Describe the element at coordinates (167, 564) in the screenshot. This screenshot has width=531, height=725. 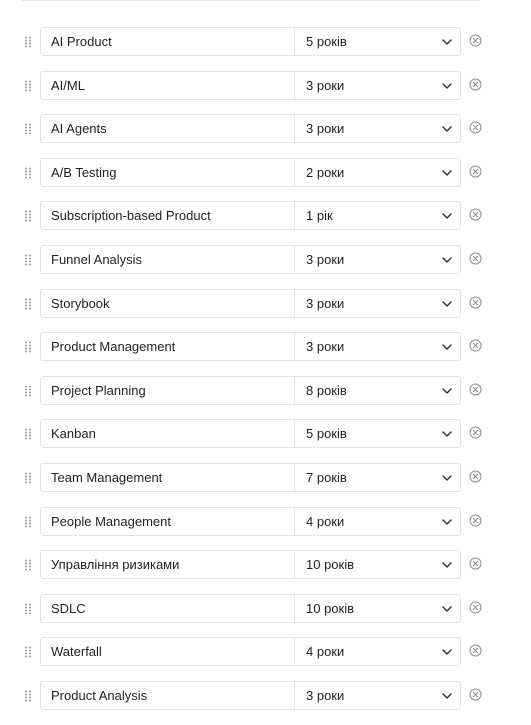
I see `skill-name-input: Управління ризиками` at that location.